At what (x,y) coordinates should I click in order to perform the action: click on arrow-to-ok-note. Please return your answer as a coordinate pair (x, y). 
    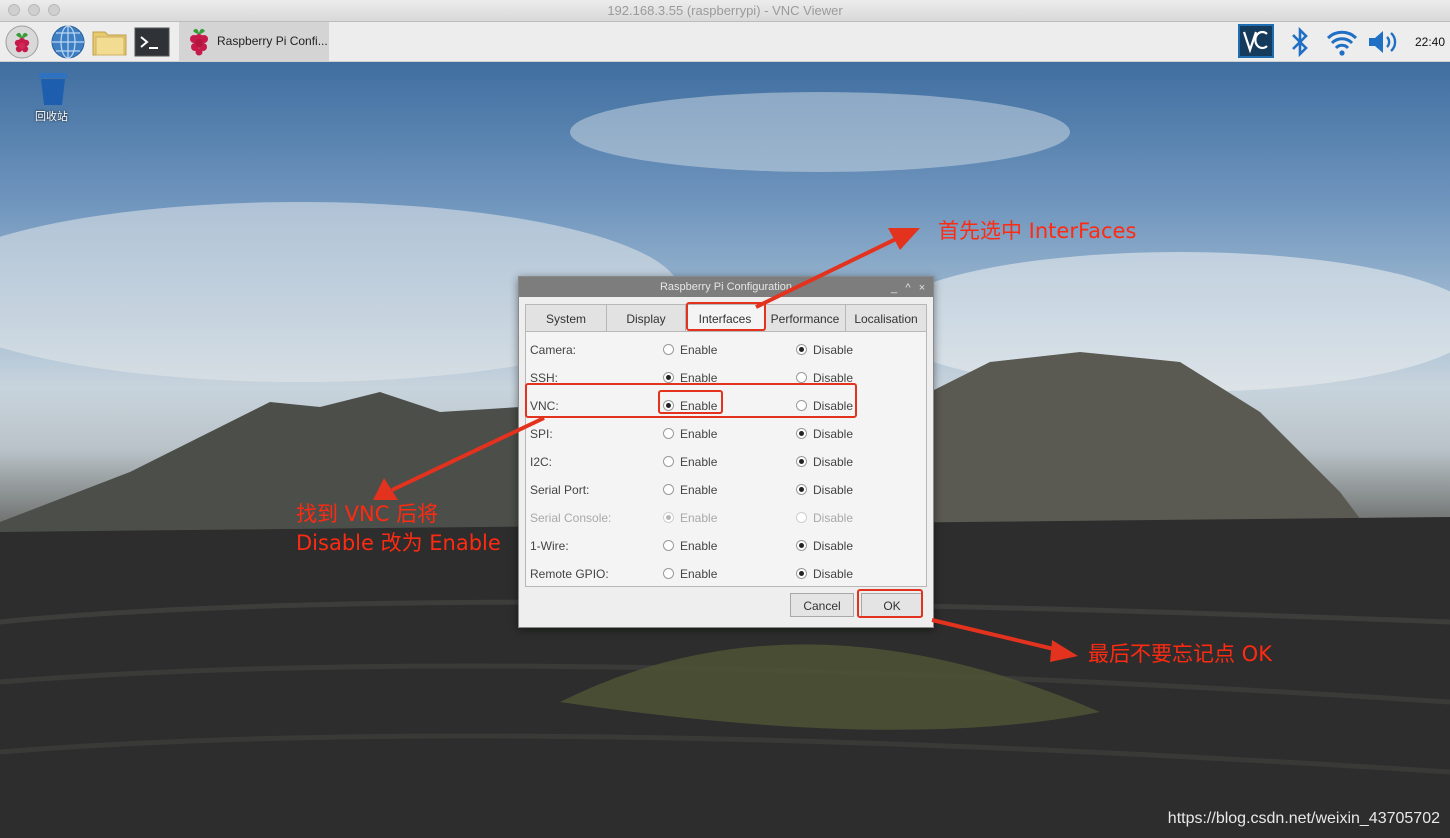
    Looking at the image, I should click on (995, 635).